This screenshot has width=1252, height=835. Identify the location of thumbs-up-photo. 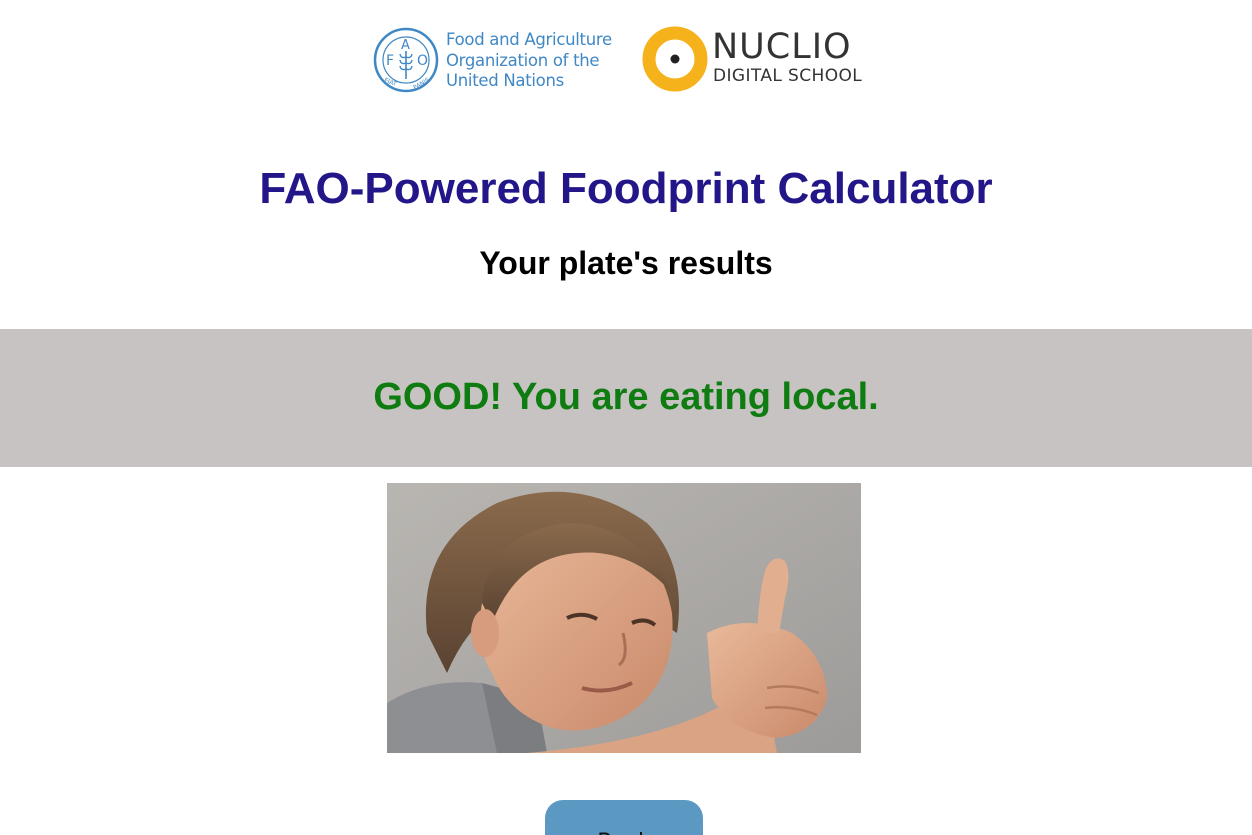
(624, 618).